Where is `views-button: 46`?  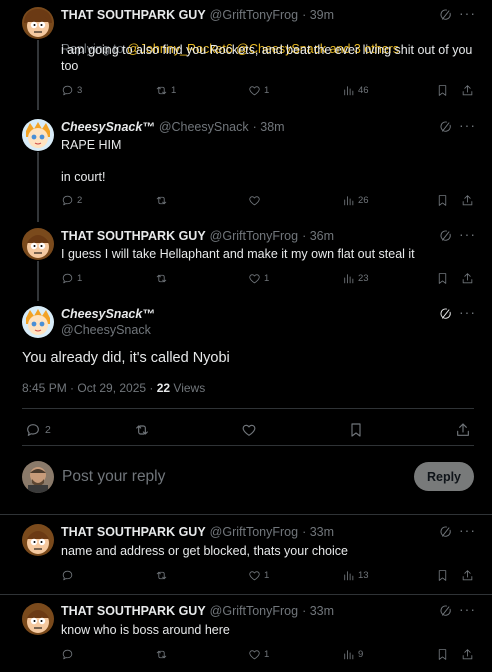 views-button: 46 is located at coordinates (355, 90).